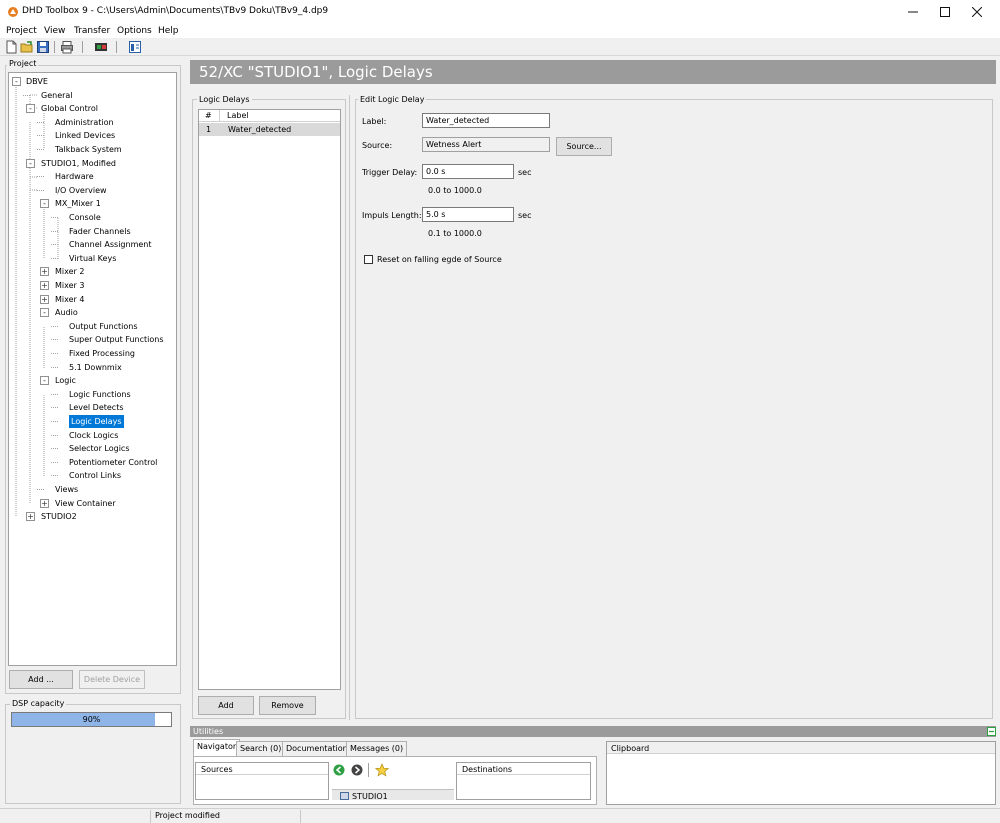 The image size is (1000, 823). What do you see at coordinates (57, 95) in the screenshot?
I see `tree-item: General` at bounding box center [57, 95].